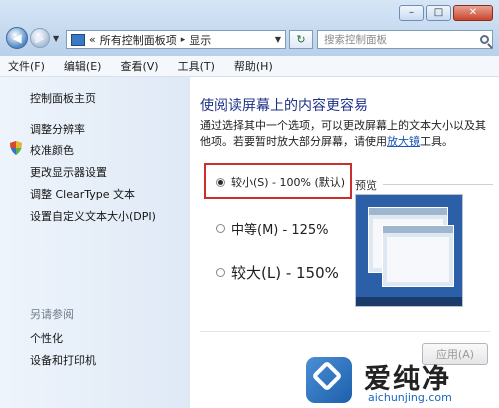 This screenshot has height=408, width=499. Describe the element at coordinates (249, 28) in the screenshot. I see `title-bar: – □ ✕ ◀ ▶ ▼ « 所有控制面板项 ▸ 显示 ▼ ↻` at that location.